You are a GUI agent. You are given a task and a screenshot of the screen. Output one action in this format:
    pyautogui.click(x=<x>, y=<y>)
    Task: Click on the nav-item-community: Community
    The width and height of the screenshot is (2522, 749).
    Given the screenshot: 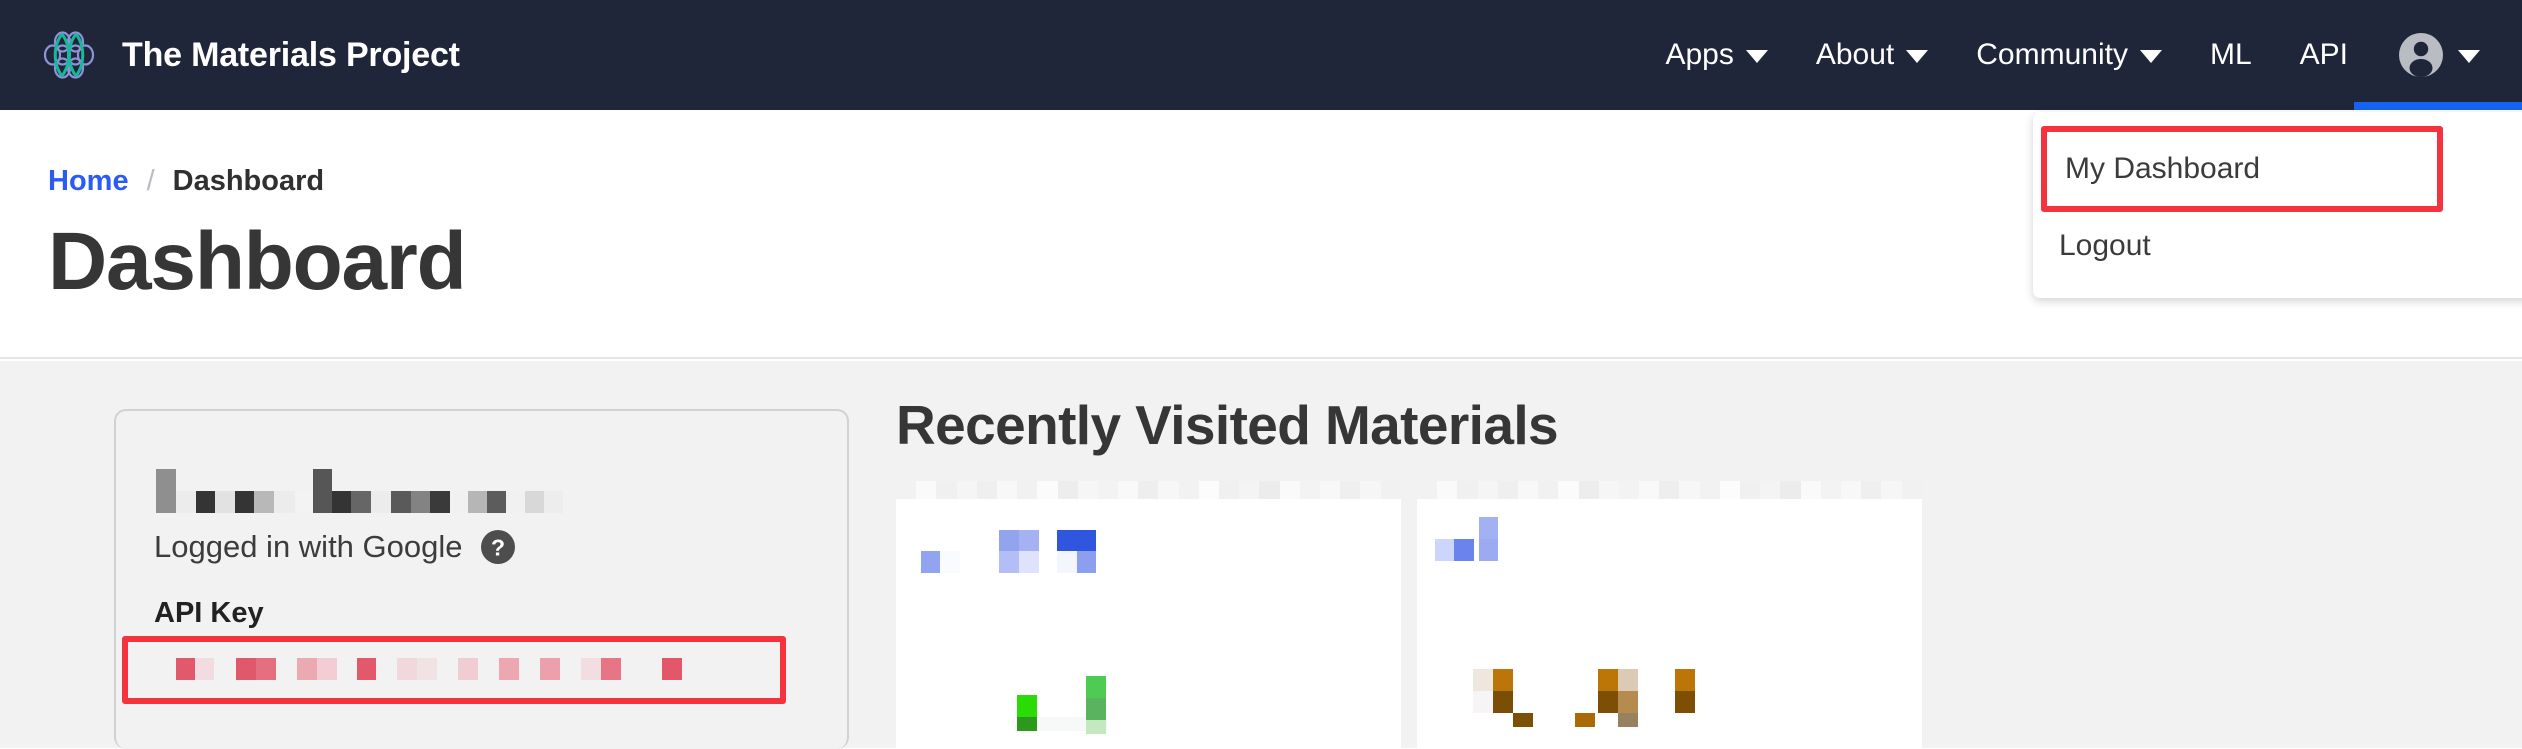 What is the action you would take?
    pyautogui.click(x=2069, y=55)
    